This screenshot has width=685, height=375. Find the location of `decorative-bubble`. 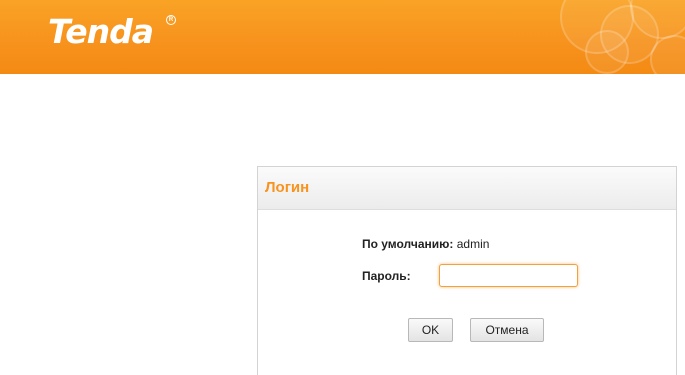

decorative-bubble is located at coordinates (607, 52).